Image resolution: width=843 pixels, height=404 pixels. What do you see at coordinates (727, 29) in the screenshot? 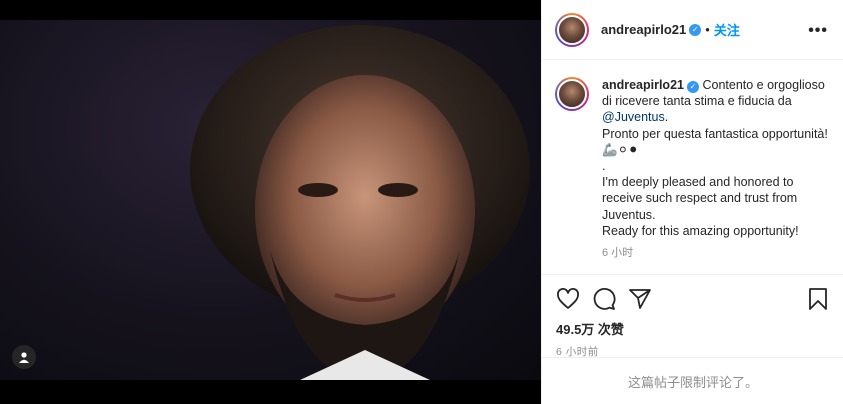
I see `follow-button: 关注` at bounding box center [727, 29].